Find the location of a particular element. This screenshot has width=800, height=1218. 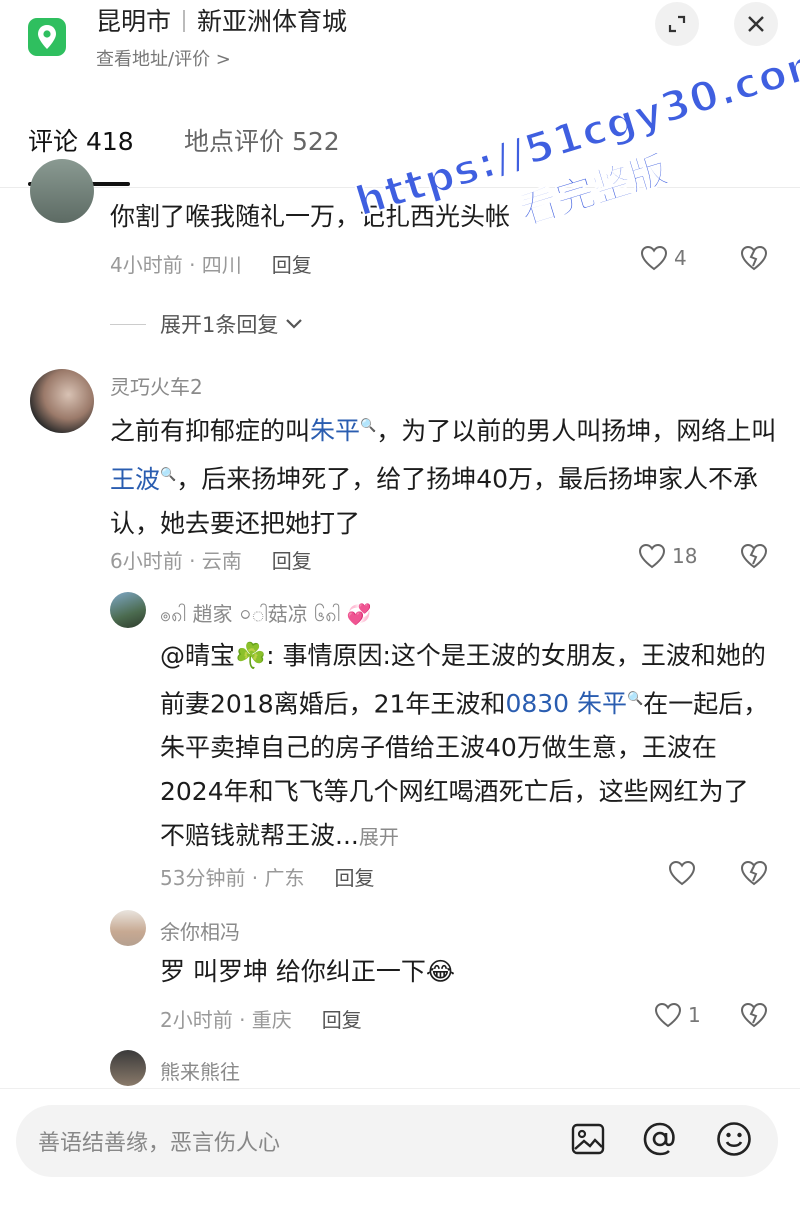

comment-input-bar: 善语结善缘，恶言伤人心 is located at coordinates (400, 1153).